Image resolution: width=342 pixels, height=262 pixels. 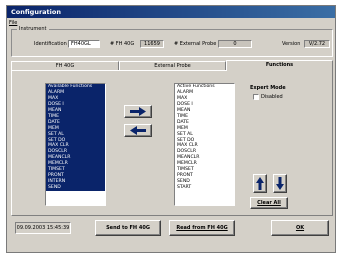 I want to click on ok-button-label: OK, so click(x=300, y=228).